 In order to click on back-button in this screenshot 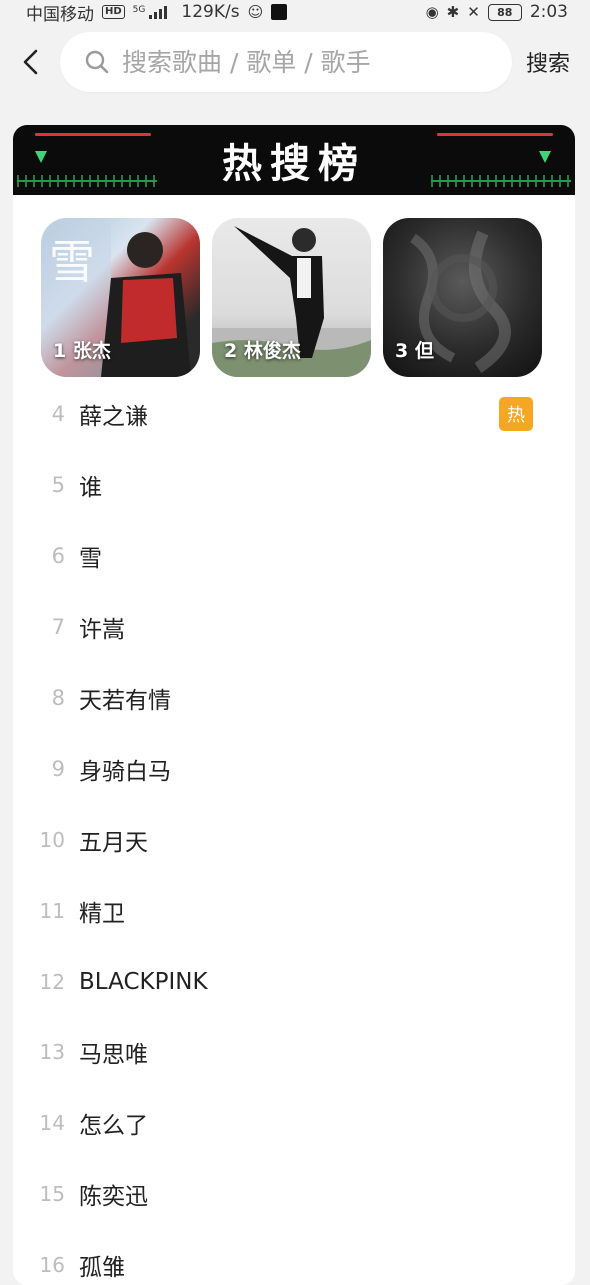, I will do `click(30, 62)`.